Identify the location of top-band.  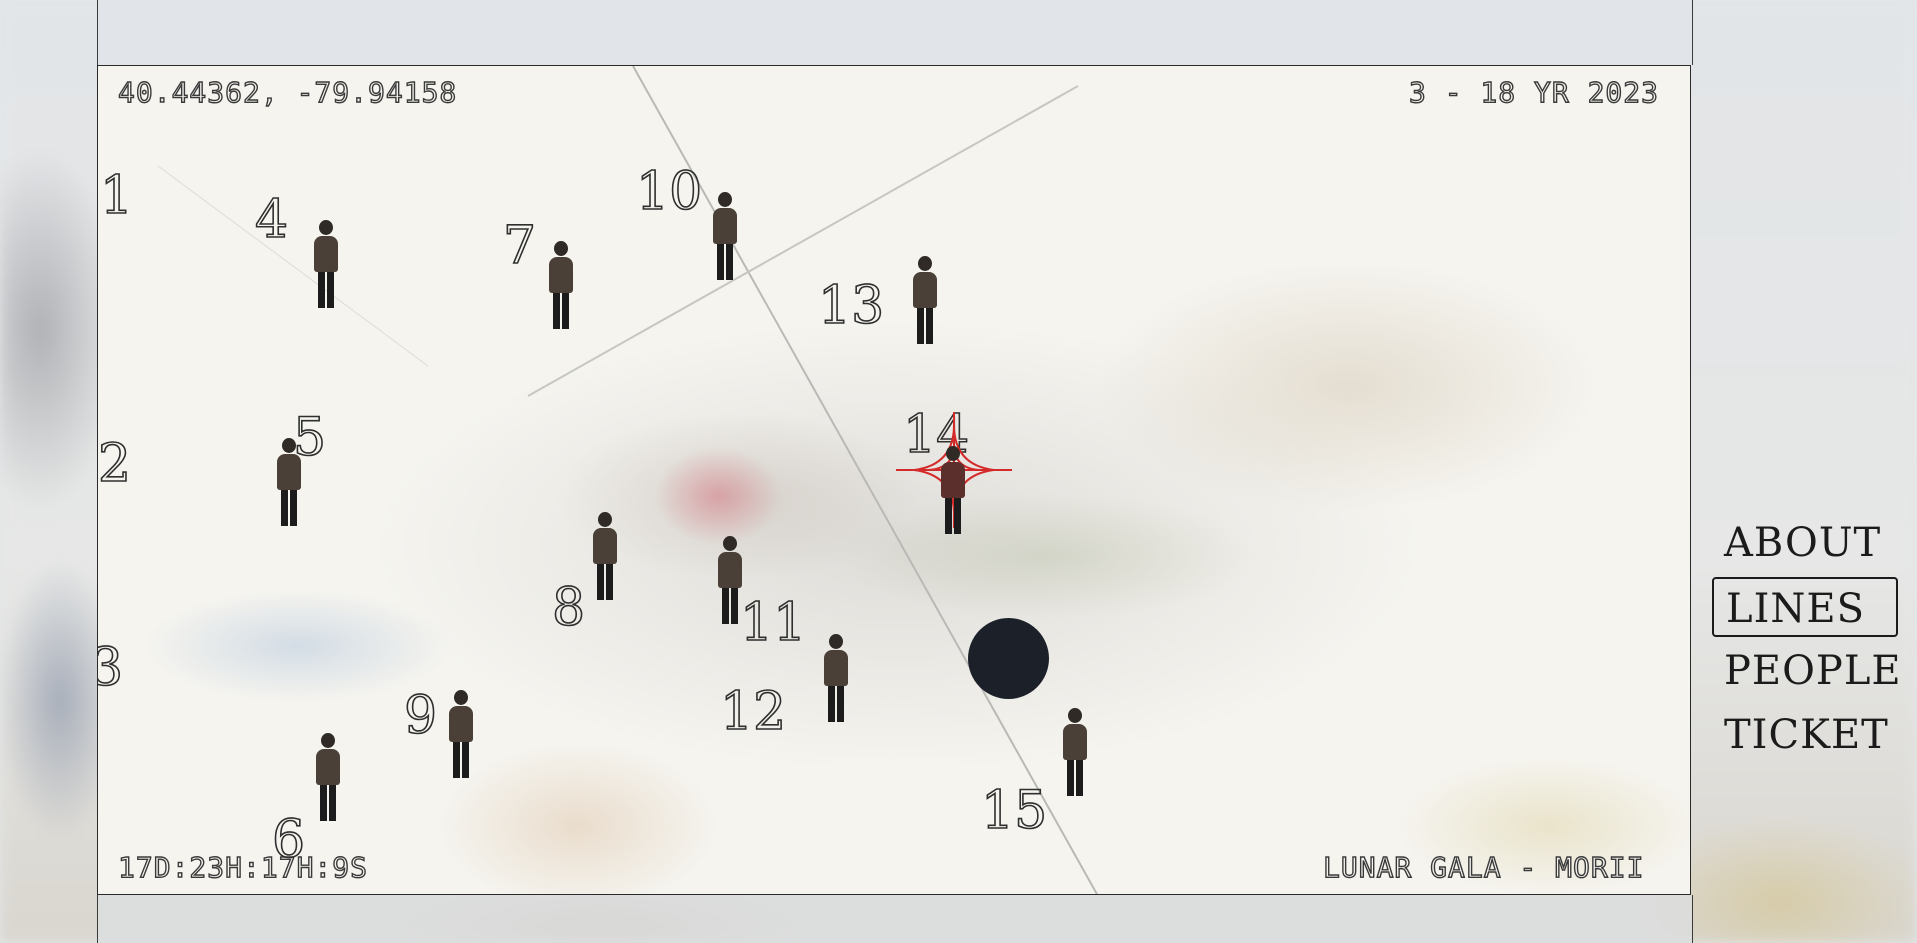
(895, 32).